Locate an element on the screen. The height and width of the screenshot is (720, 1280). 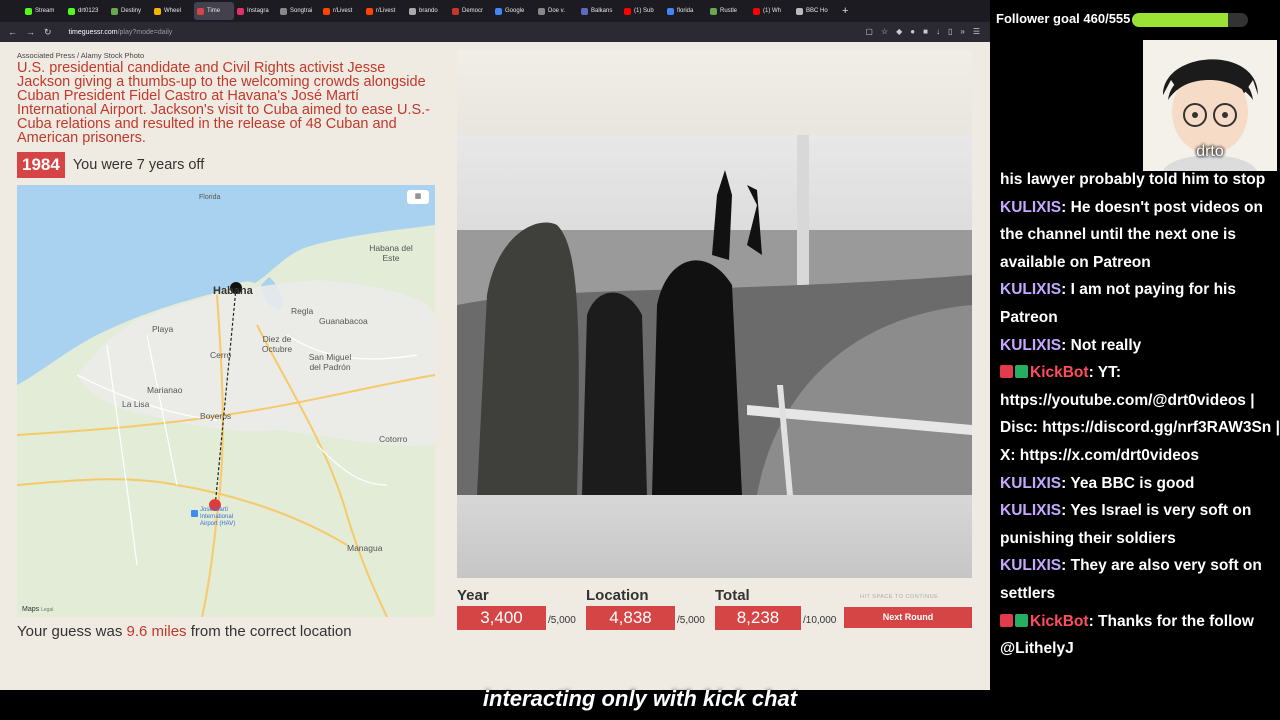
webcam-avatar: drto is located at coordinates (1210, 105).